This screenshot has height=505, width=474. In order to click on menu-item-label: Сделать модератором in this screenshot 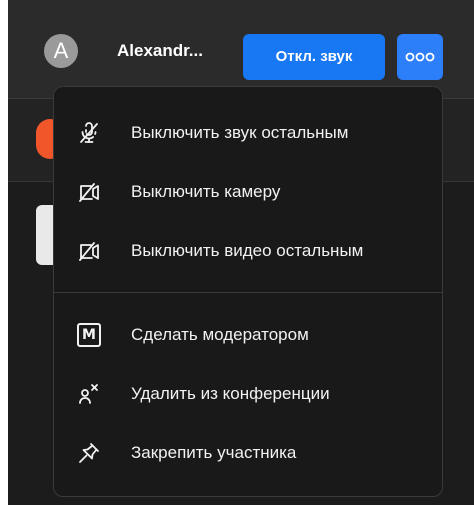, I will do `click(220, 334)`.